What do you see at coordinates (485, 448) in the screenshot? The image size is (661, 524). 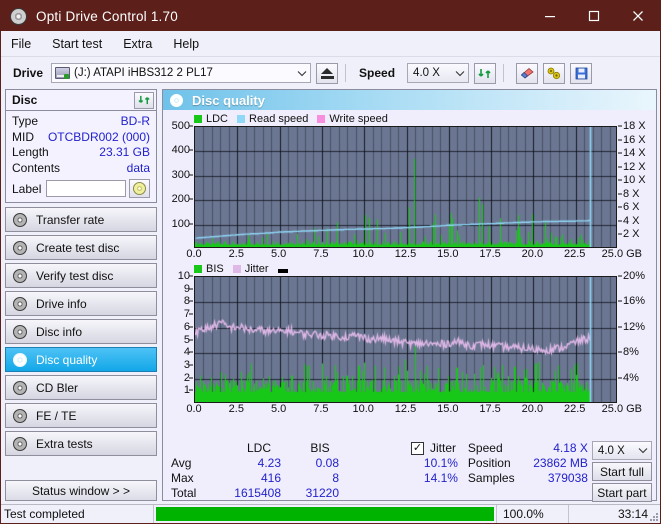 I see `speed-key: Speed` at bounding box center [485, 448].